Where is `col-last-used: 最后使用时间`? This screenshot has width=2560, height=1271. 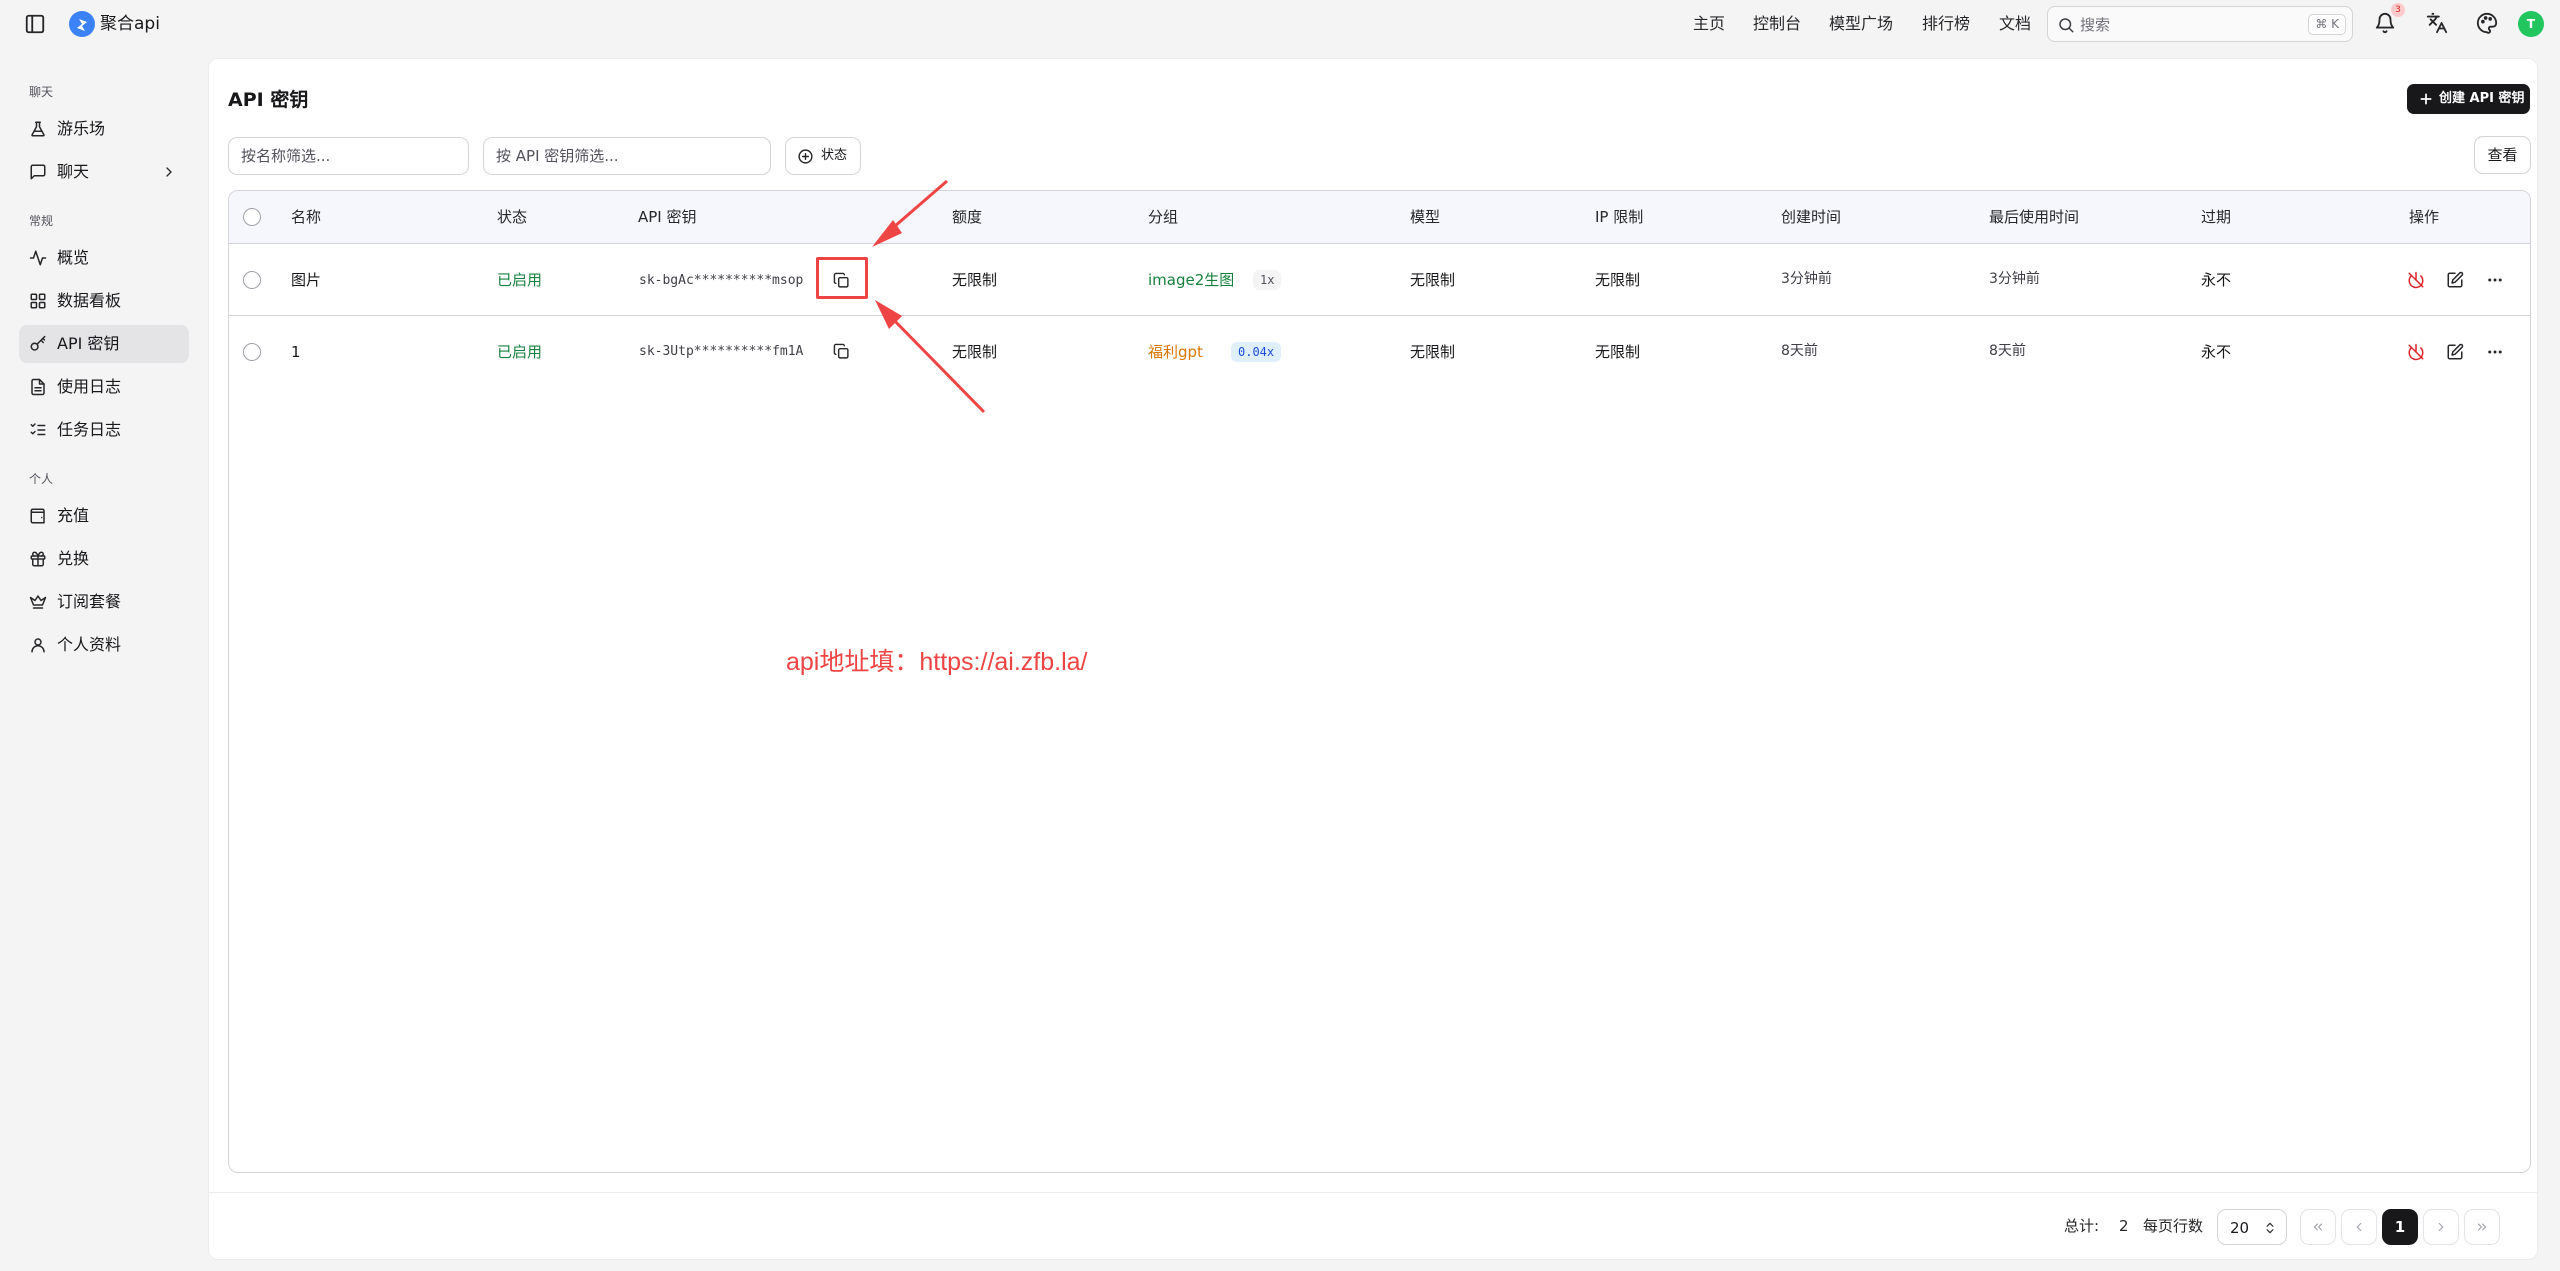
col-last-used: 最后使用时间 is located at coordinates (2034, 217).